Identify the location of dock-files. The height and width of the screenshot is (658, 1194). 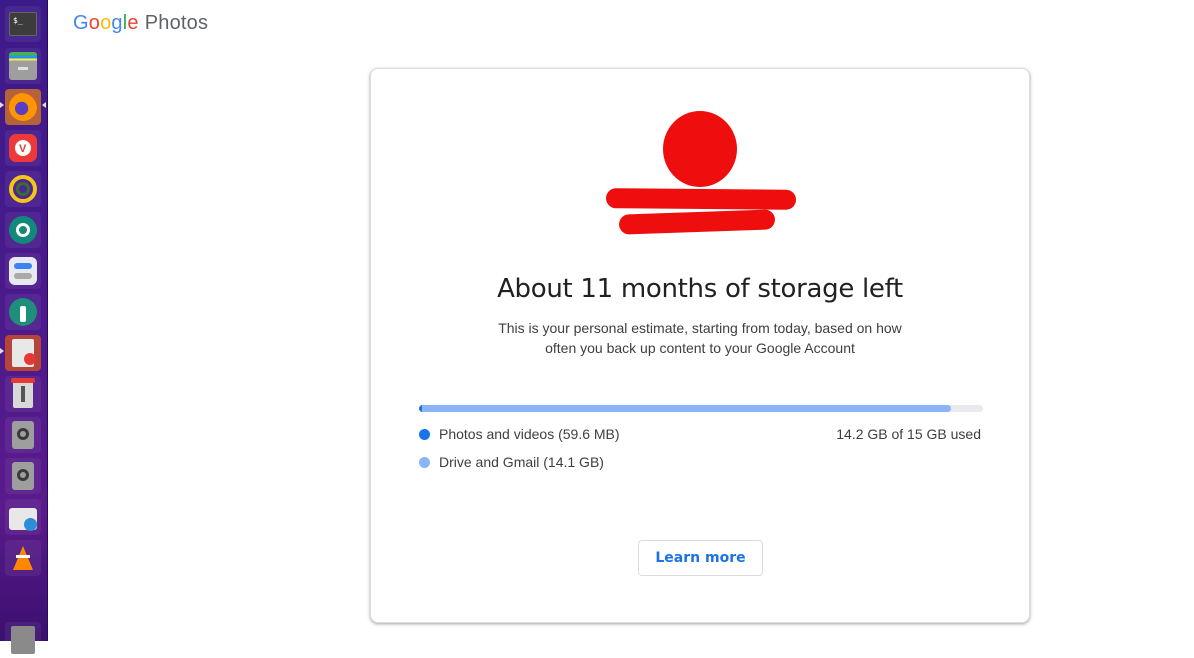
(23, 66).